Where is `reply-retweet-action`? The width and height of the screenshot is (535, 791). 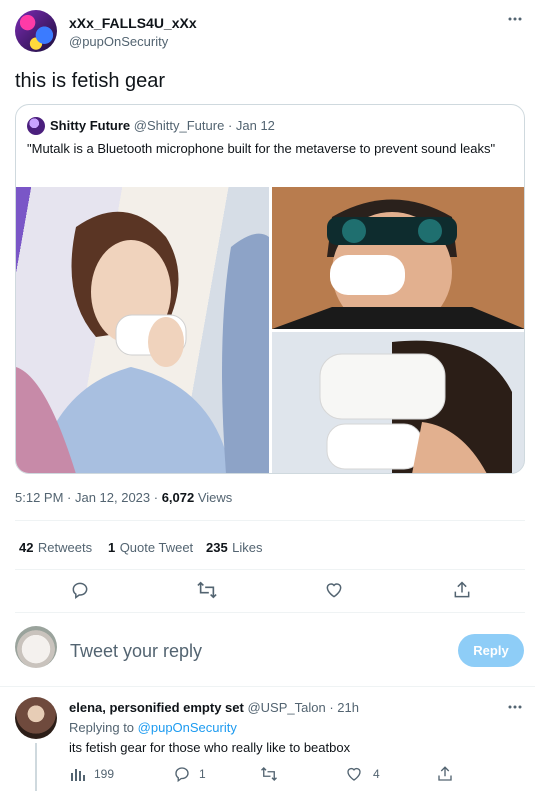 reply-retweet-action is located at coordinates (269, 776).